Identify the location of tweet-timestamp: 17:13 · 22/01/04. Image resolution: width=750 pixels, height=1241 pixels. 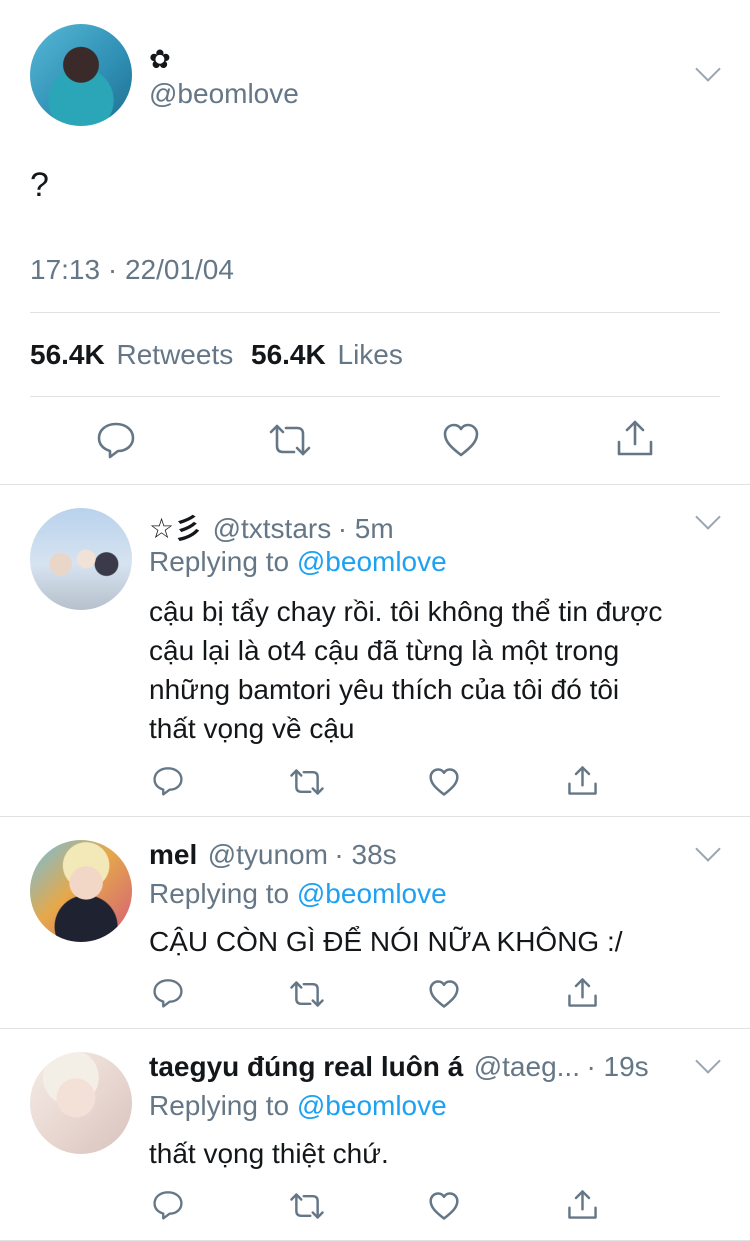
(132, 269).